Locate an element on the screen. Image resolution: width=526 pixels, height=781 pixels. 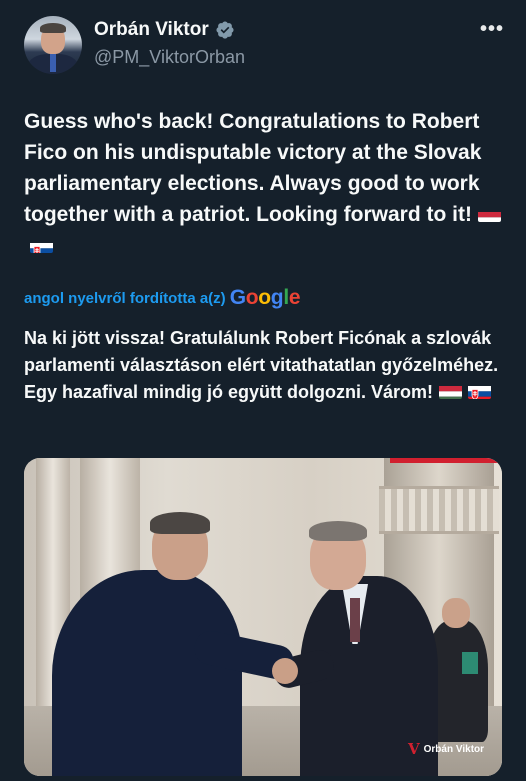
verified-badge-icon is located at coordinates (225, 30).